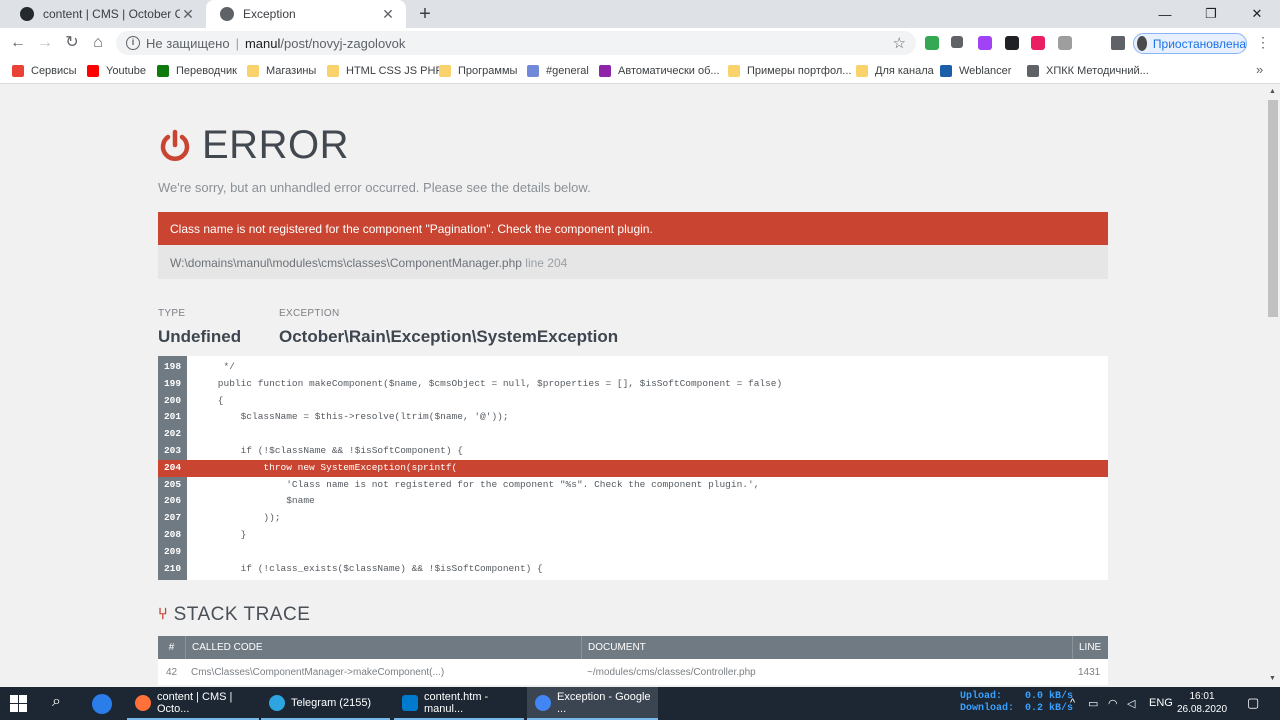 Image resolution: width=1280 pixels, height=720 pixels. What do you see at coordinates (171, 672) in the screenshot?
I see `row-num: 42` at bounding box center [171, 672].